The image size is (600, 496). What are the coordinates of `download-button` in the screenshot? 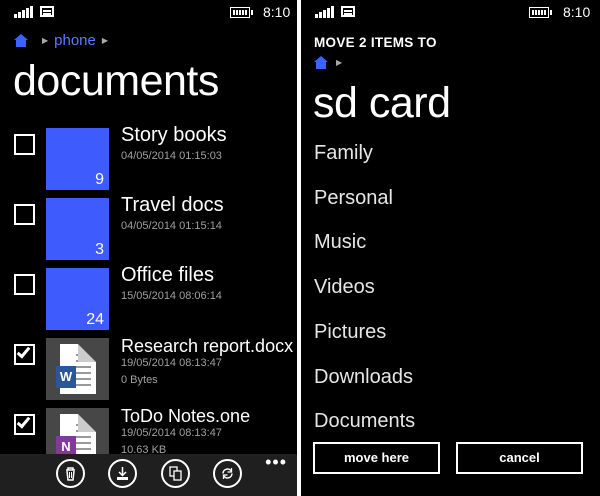 It's located at (122, 473).